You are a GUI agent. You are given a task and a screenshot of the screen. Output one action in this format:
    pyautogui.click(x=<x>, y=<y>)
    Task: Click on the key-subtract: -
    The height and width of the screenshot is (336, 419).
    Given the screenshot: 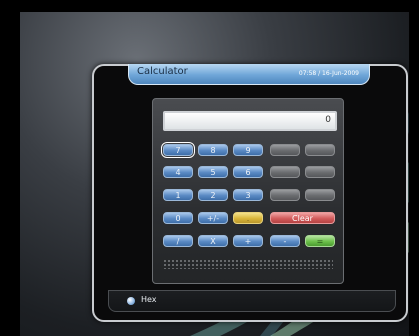 What is the action you would take?
    pyautogui.click(x=285, y=241)
    